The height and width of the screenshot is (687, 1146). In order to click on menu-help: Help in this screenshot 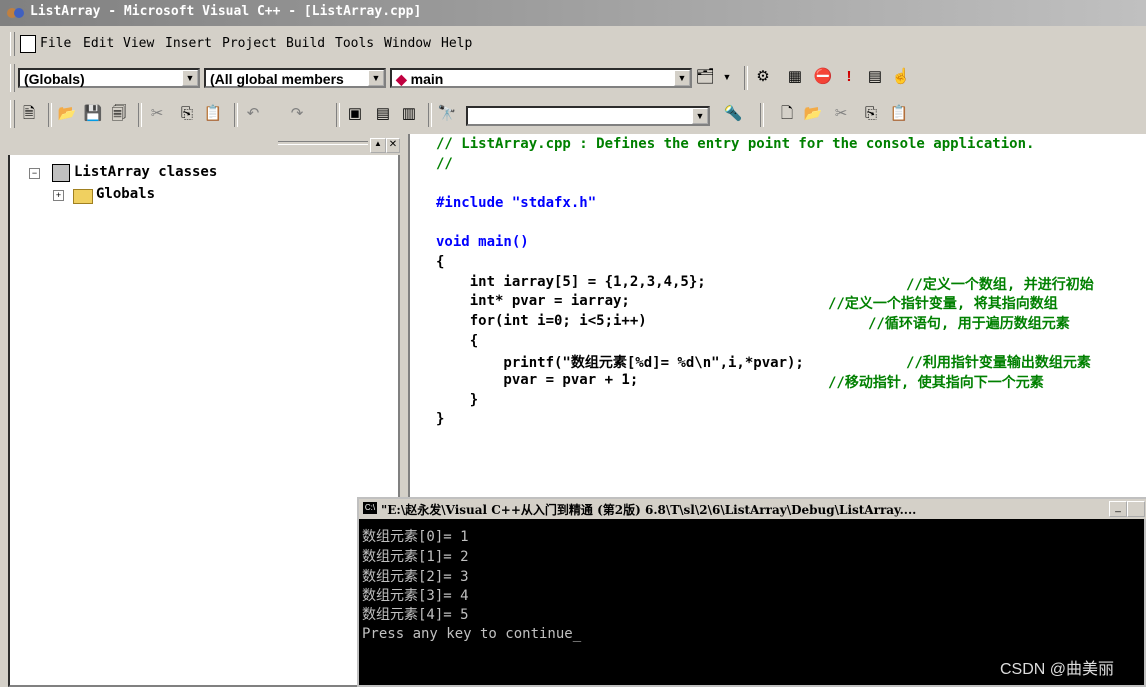, I will do `click(456, 43)`.